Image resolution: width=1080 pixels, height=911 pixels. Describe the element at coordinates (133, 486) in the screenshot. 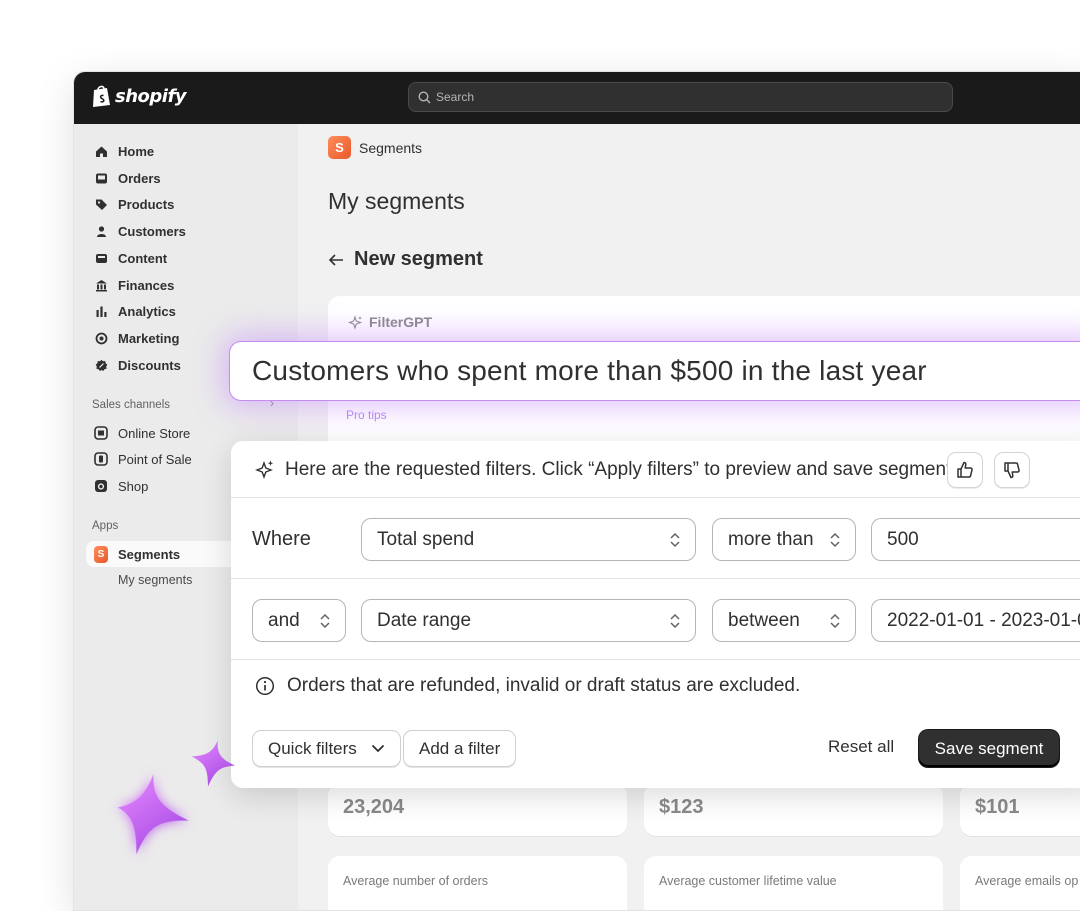

I see `sidebar-item-label: Shop` at that location.